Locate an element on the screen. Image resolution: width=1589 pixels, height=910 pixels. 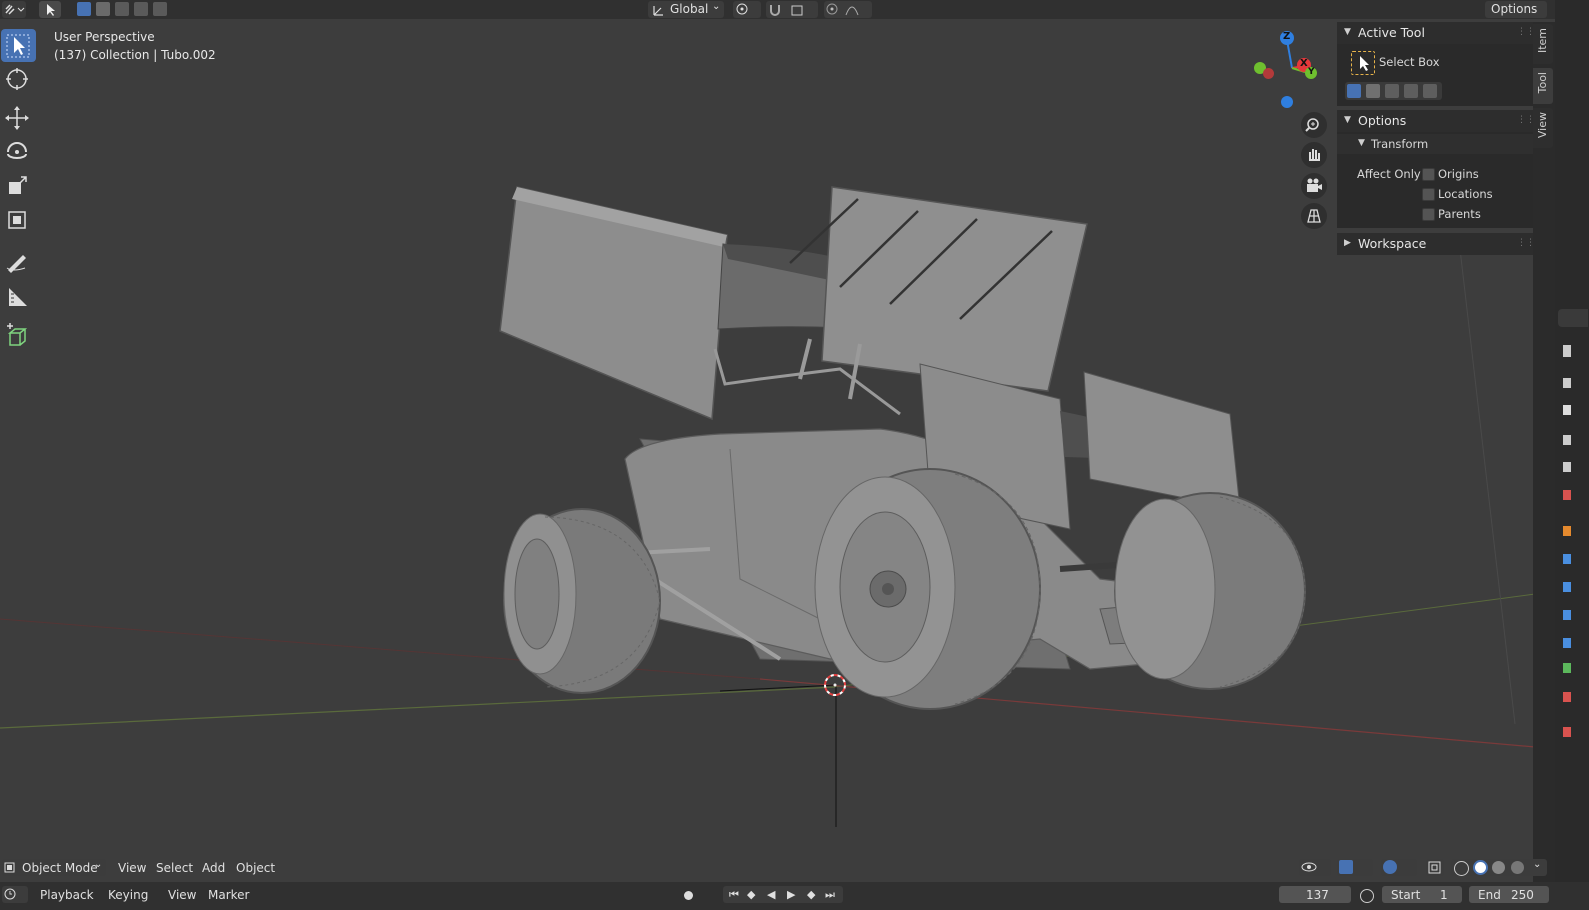
material-shading-icon is located at coordinates (1498, 867).